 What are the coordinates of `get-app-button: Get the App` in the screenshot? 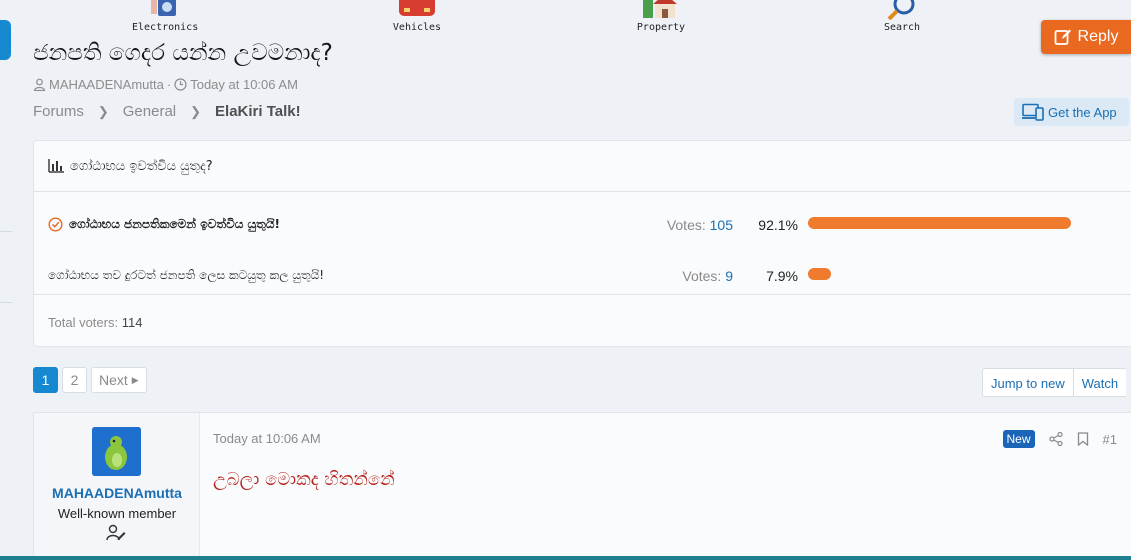 It's located at (1071, 112).